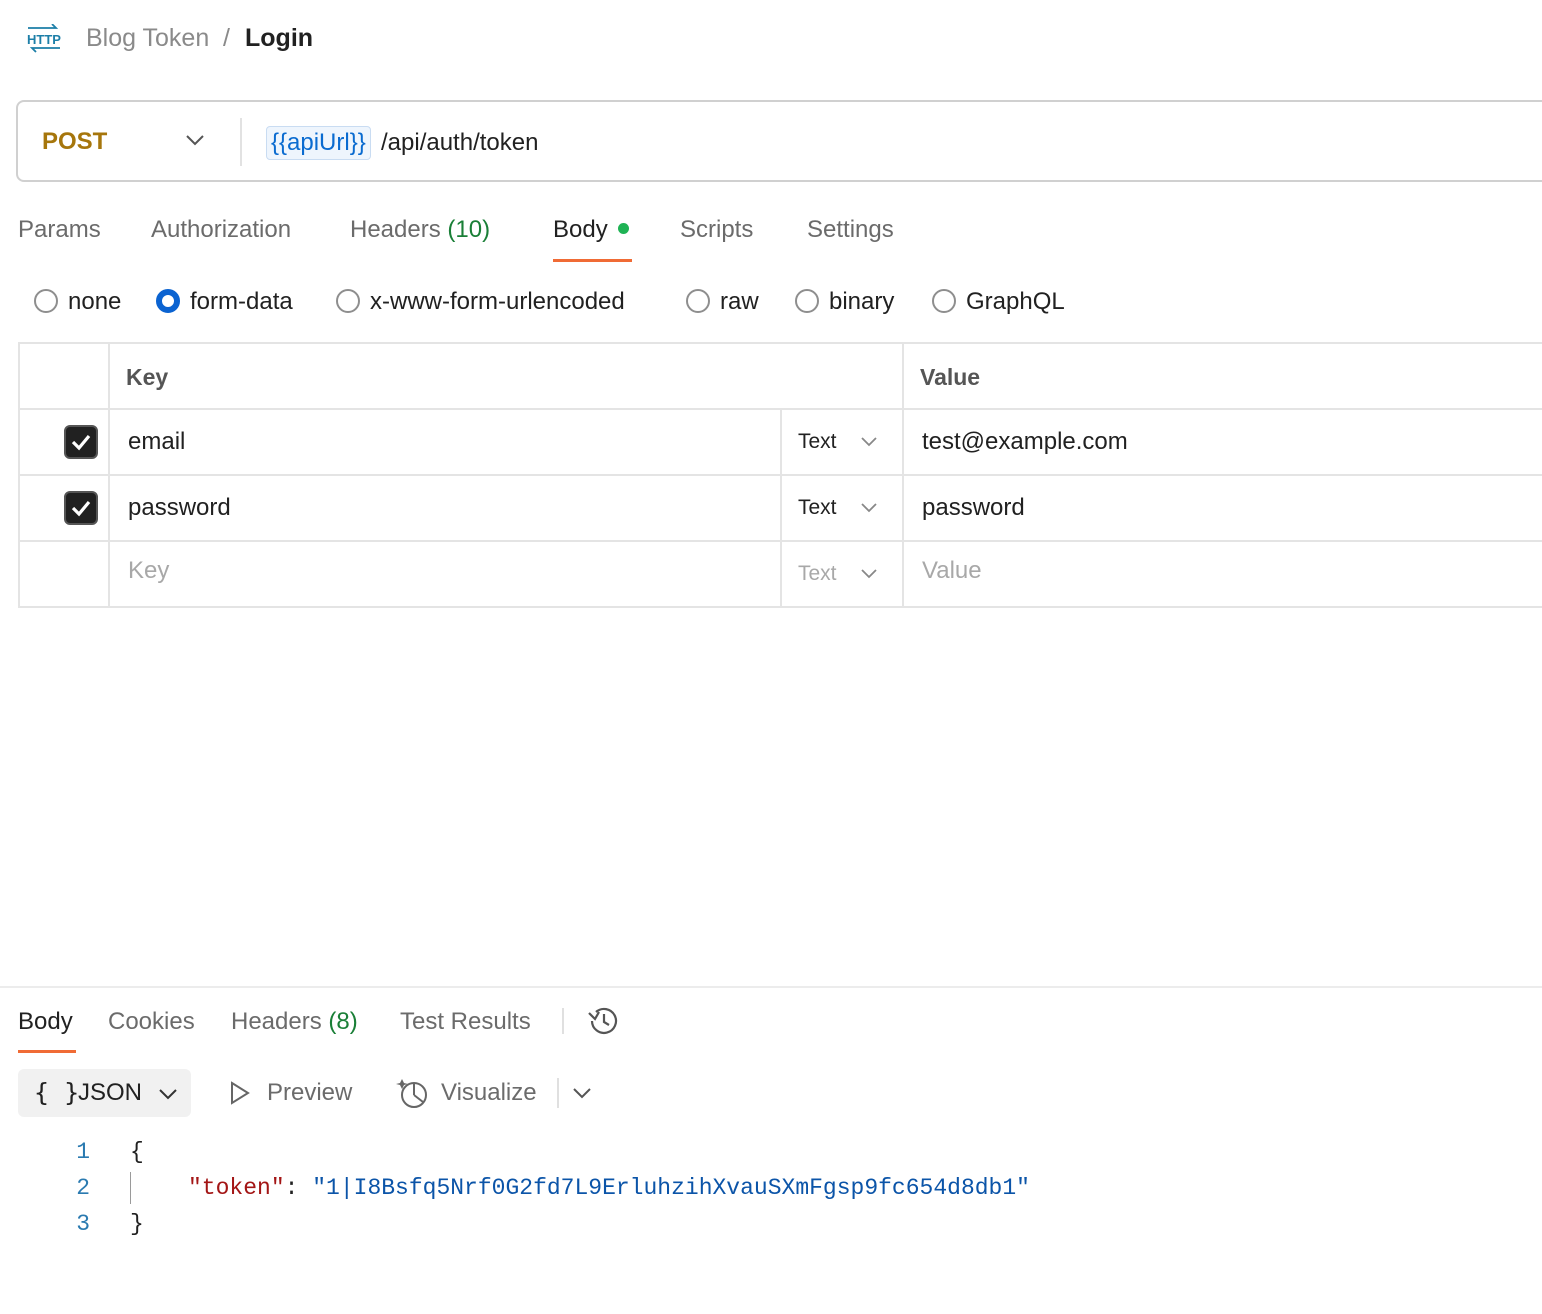  I want to click on body-type-none: none, so click(84, 302).